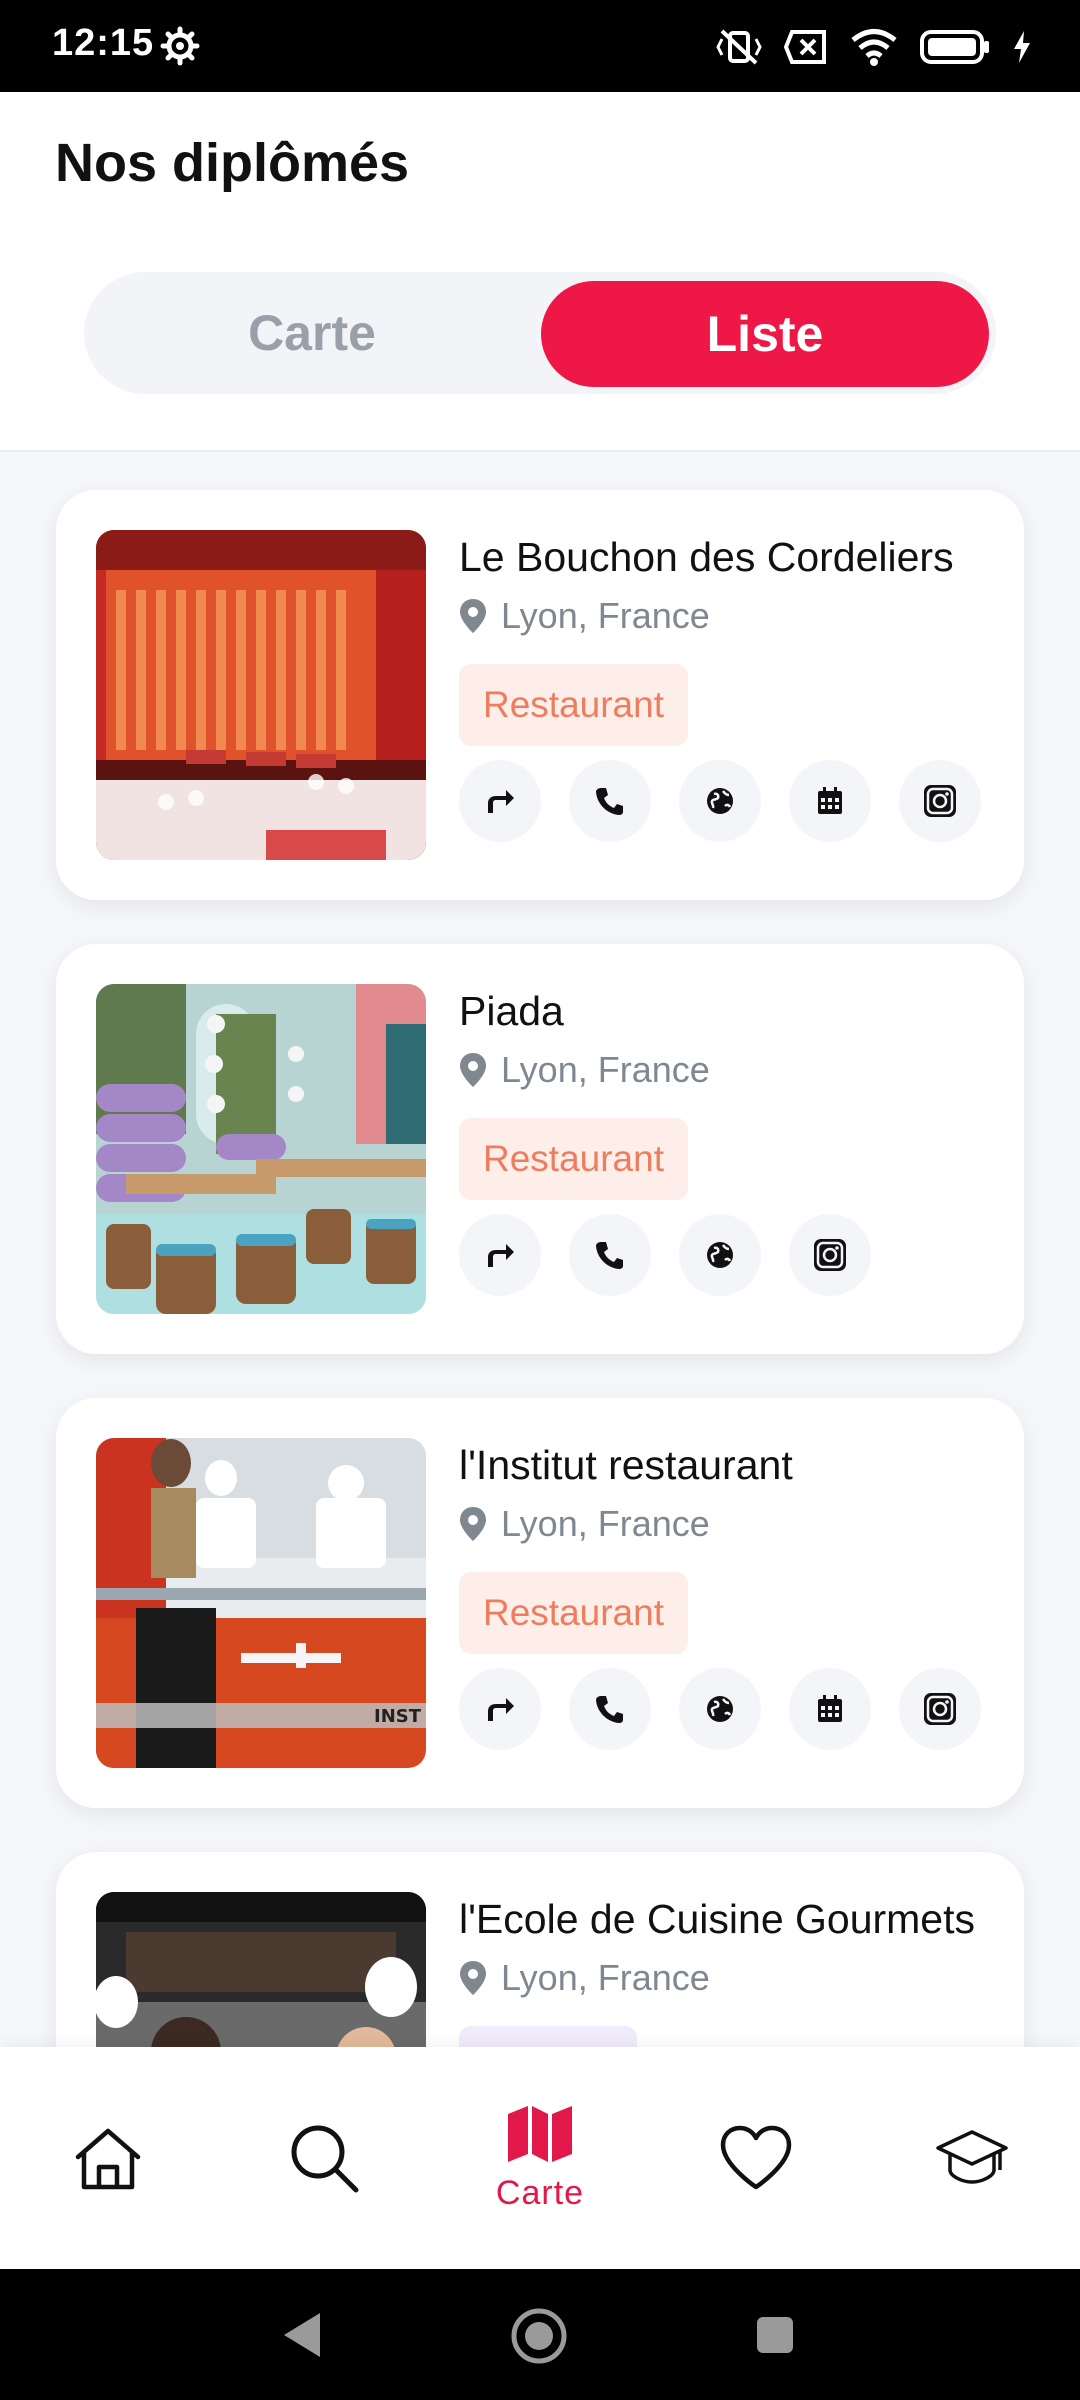 Image resolution: width=1080 pixels, height=2400 pixels. I want to click on page-title: Nos diplômés, so click(232, 163).